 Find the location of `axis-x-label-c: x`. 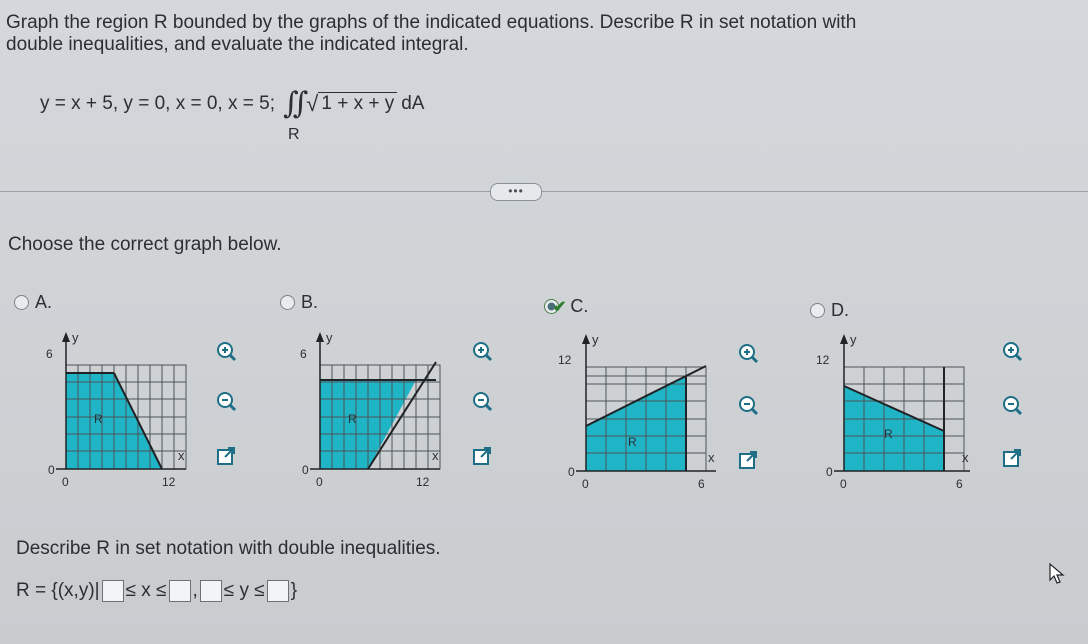

axis-x-label-c: x is located at coordinates (711, 457).